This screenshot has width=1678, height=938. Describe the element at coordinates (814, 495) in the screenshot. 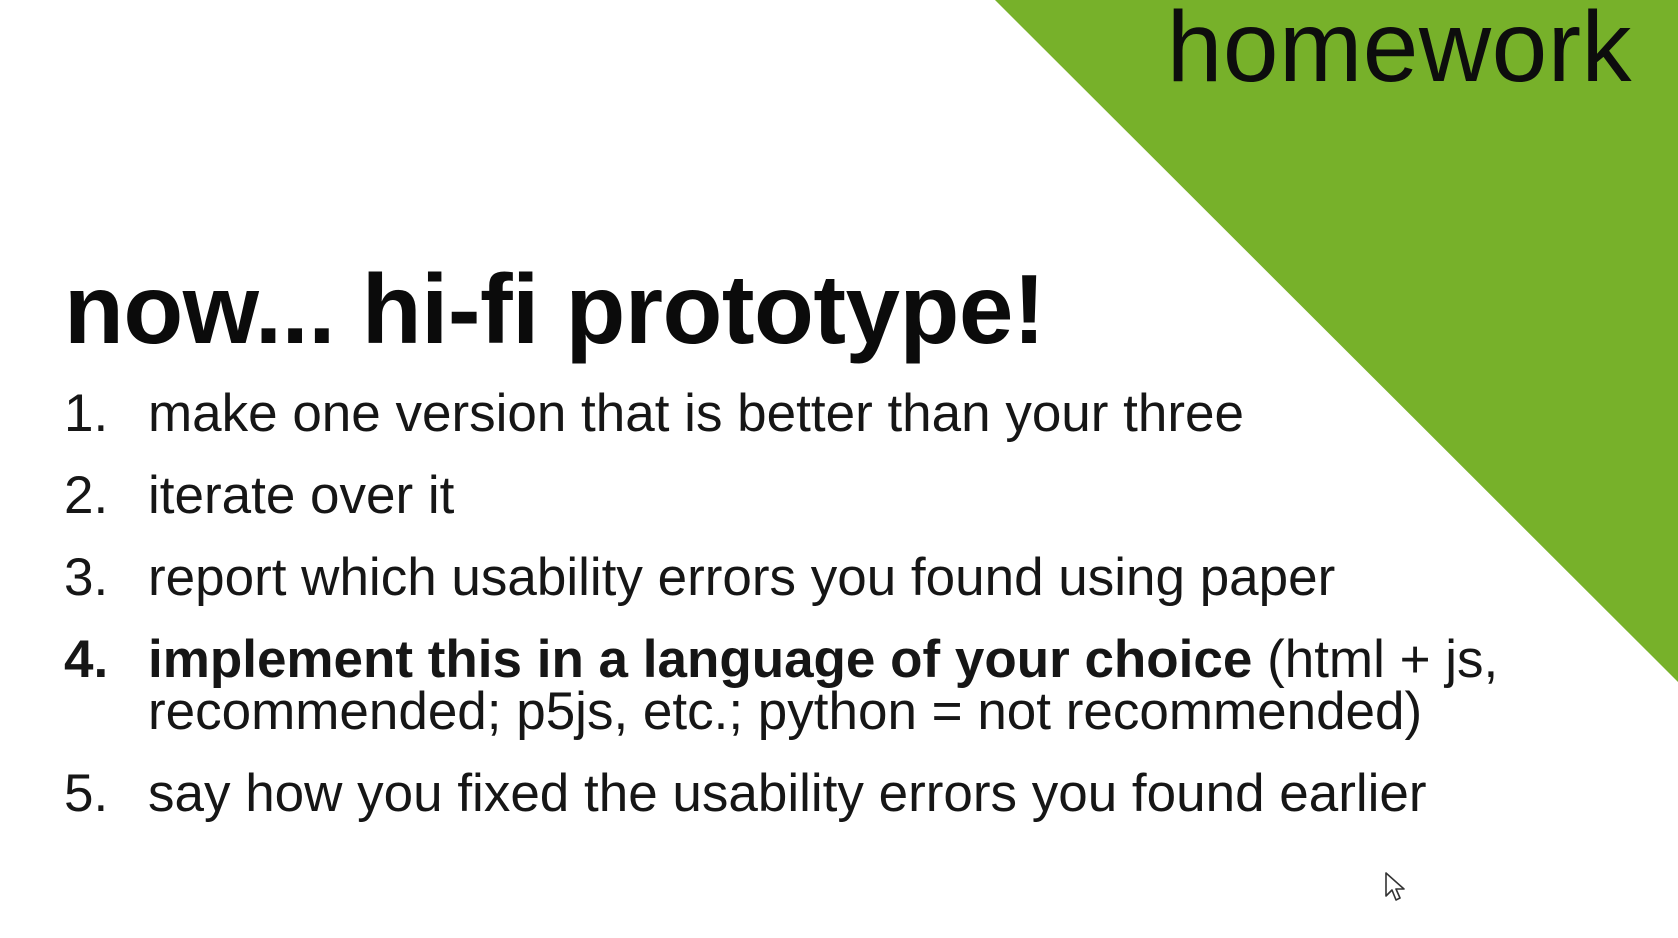

I see `step-item: 2. iterate over it` at that location.